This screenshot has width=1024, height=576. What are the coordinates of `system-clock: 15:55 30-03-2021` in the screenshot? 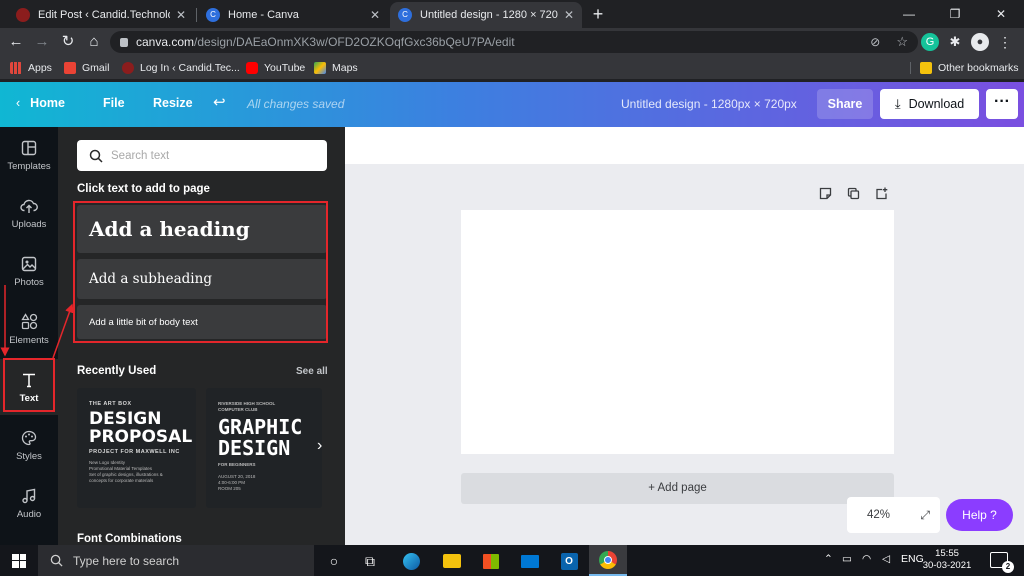 It's located at (947, 560).